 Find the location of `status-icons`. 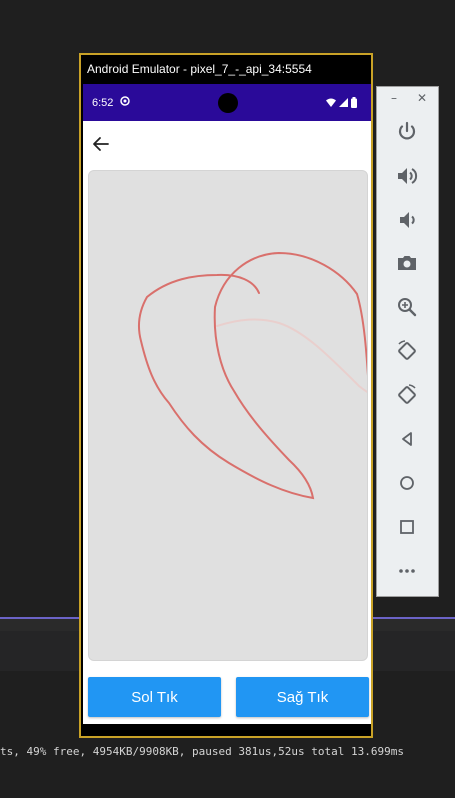

status-icons is located at coordinates (341, 102).